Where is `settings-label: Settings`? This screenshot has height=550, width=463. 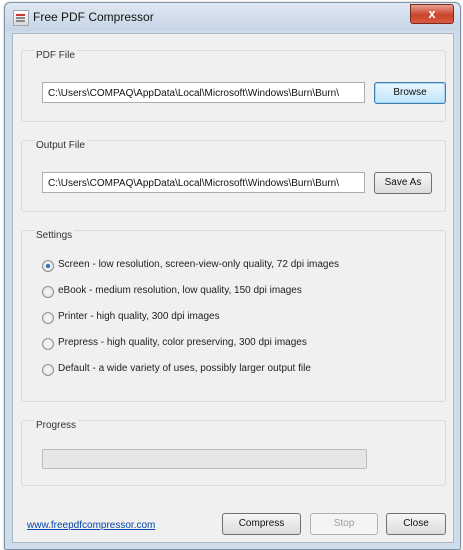 settings-label: Settings is located at coordinates (54, 235).